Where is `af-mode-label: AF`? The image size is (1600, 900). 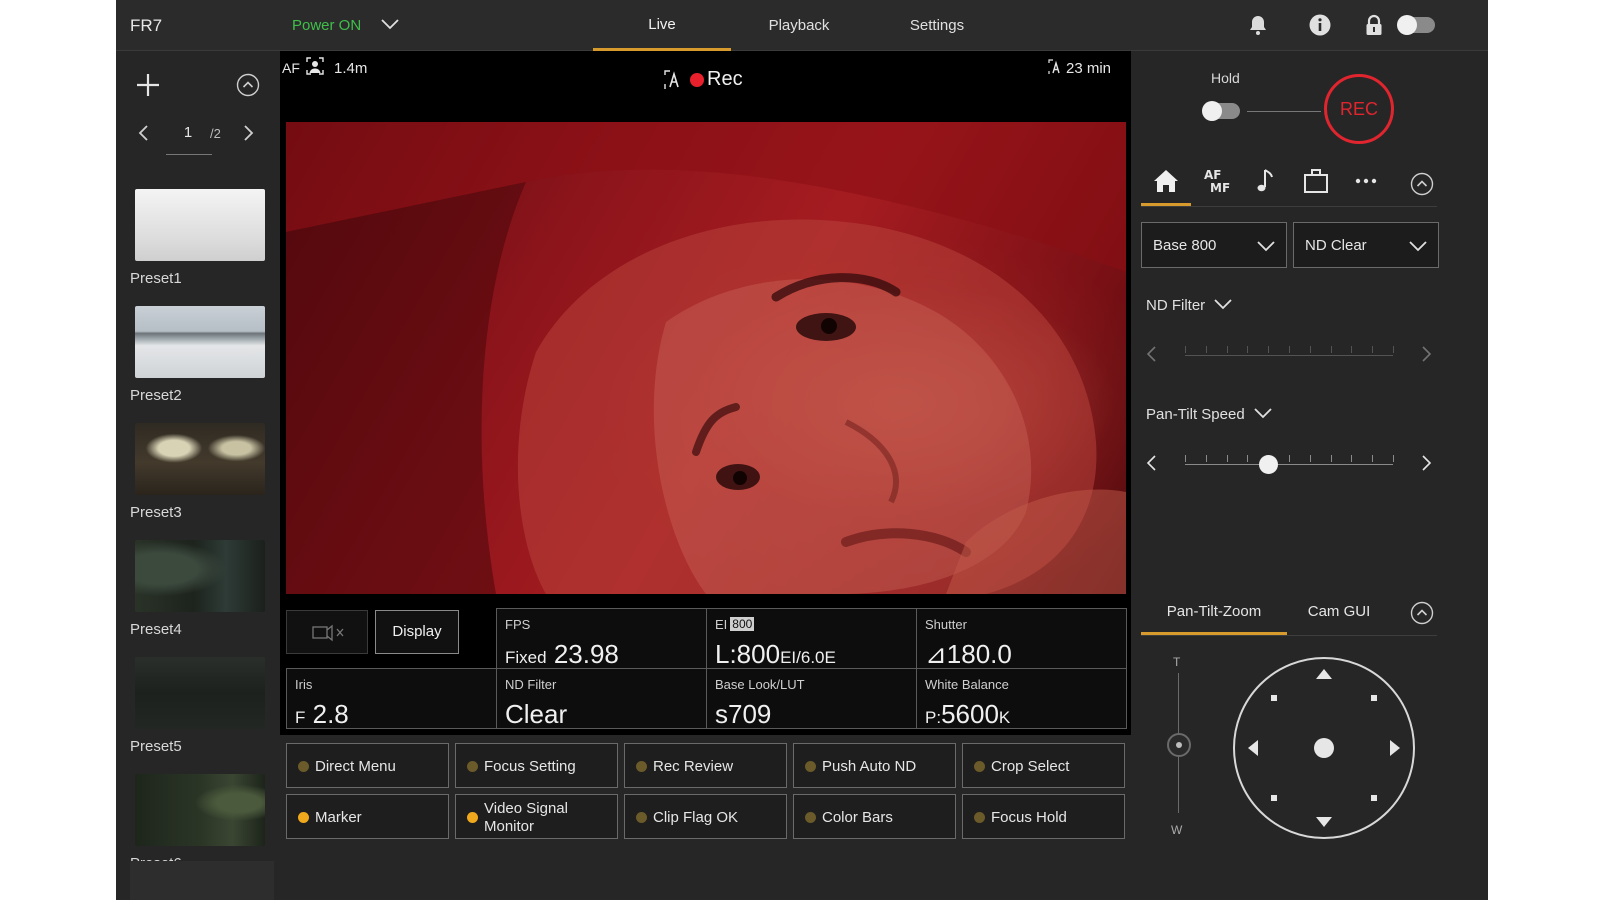 af-mode-label: AF is located at coordinates (291, 68).